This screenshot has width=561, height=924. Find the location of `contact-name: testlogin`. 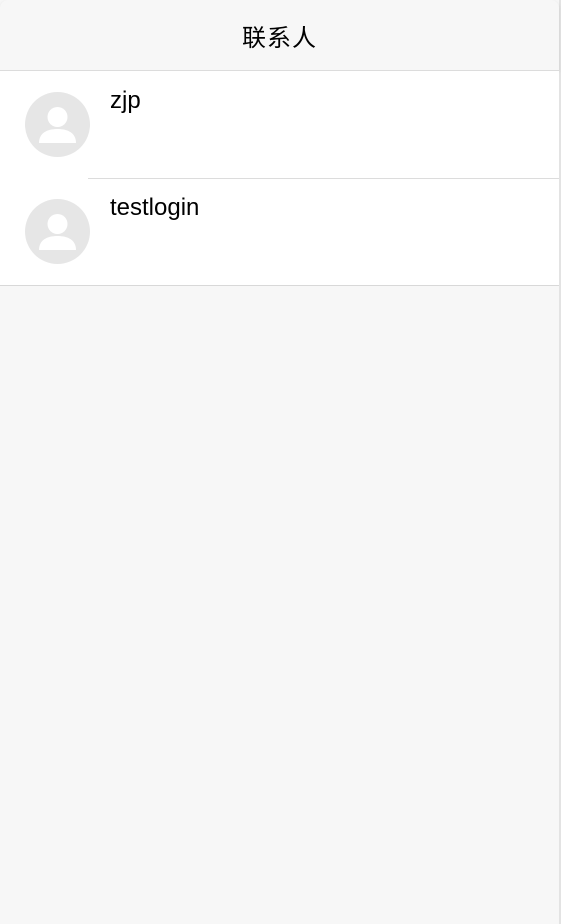

contact-name: testlogin is located at coordinates (155, 207).